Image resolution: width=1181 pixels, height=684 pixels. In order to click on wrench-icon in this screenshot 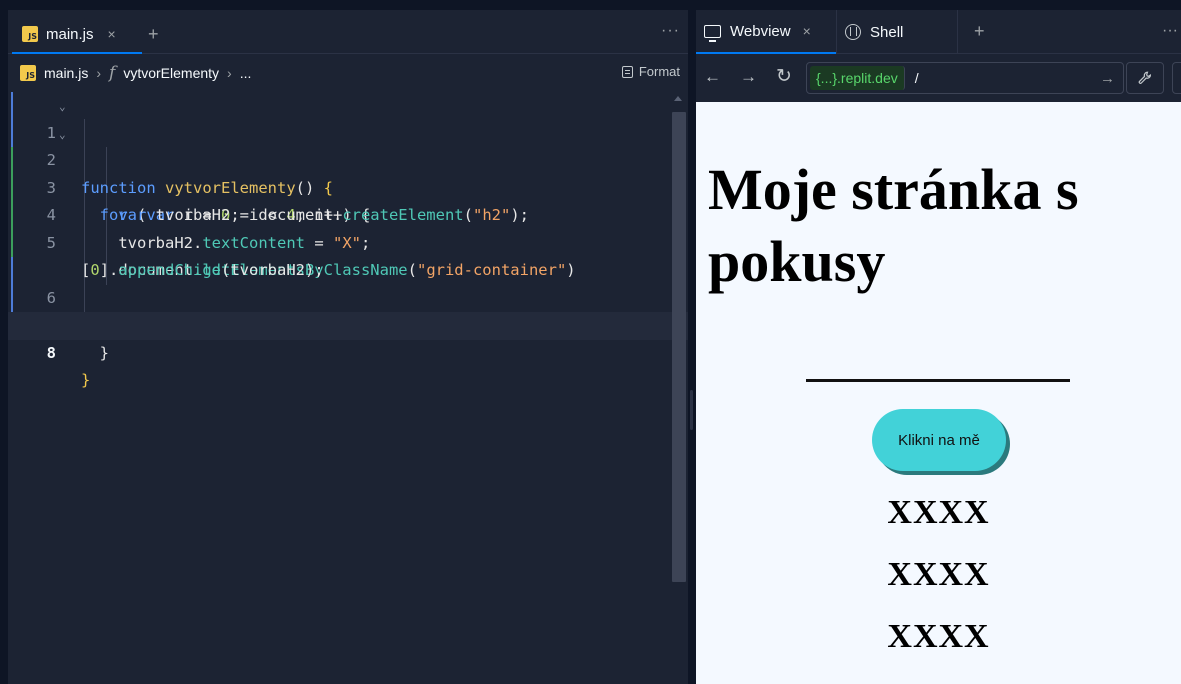, I will do `click(1145, 77)`.